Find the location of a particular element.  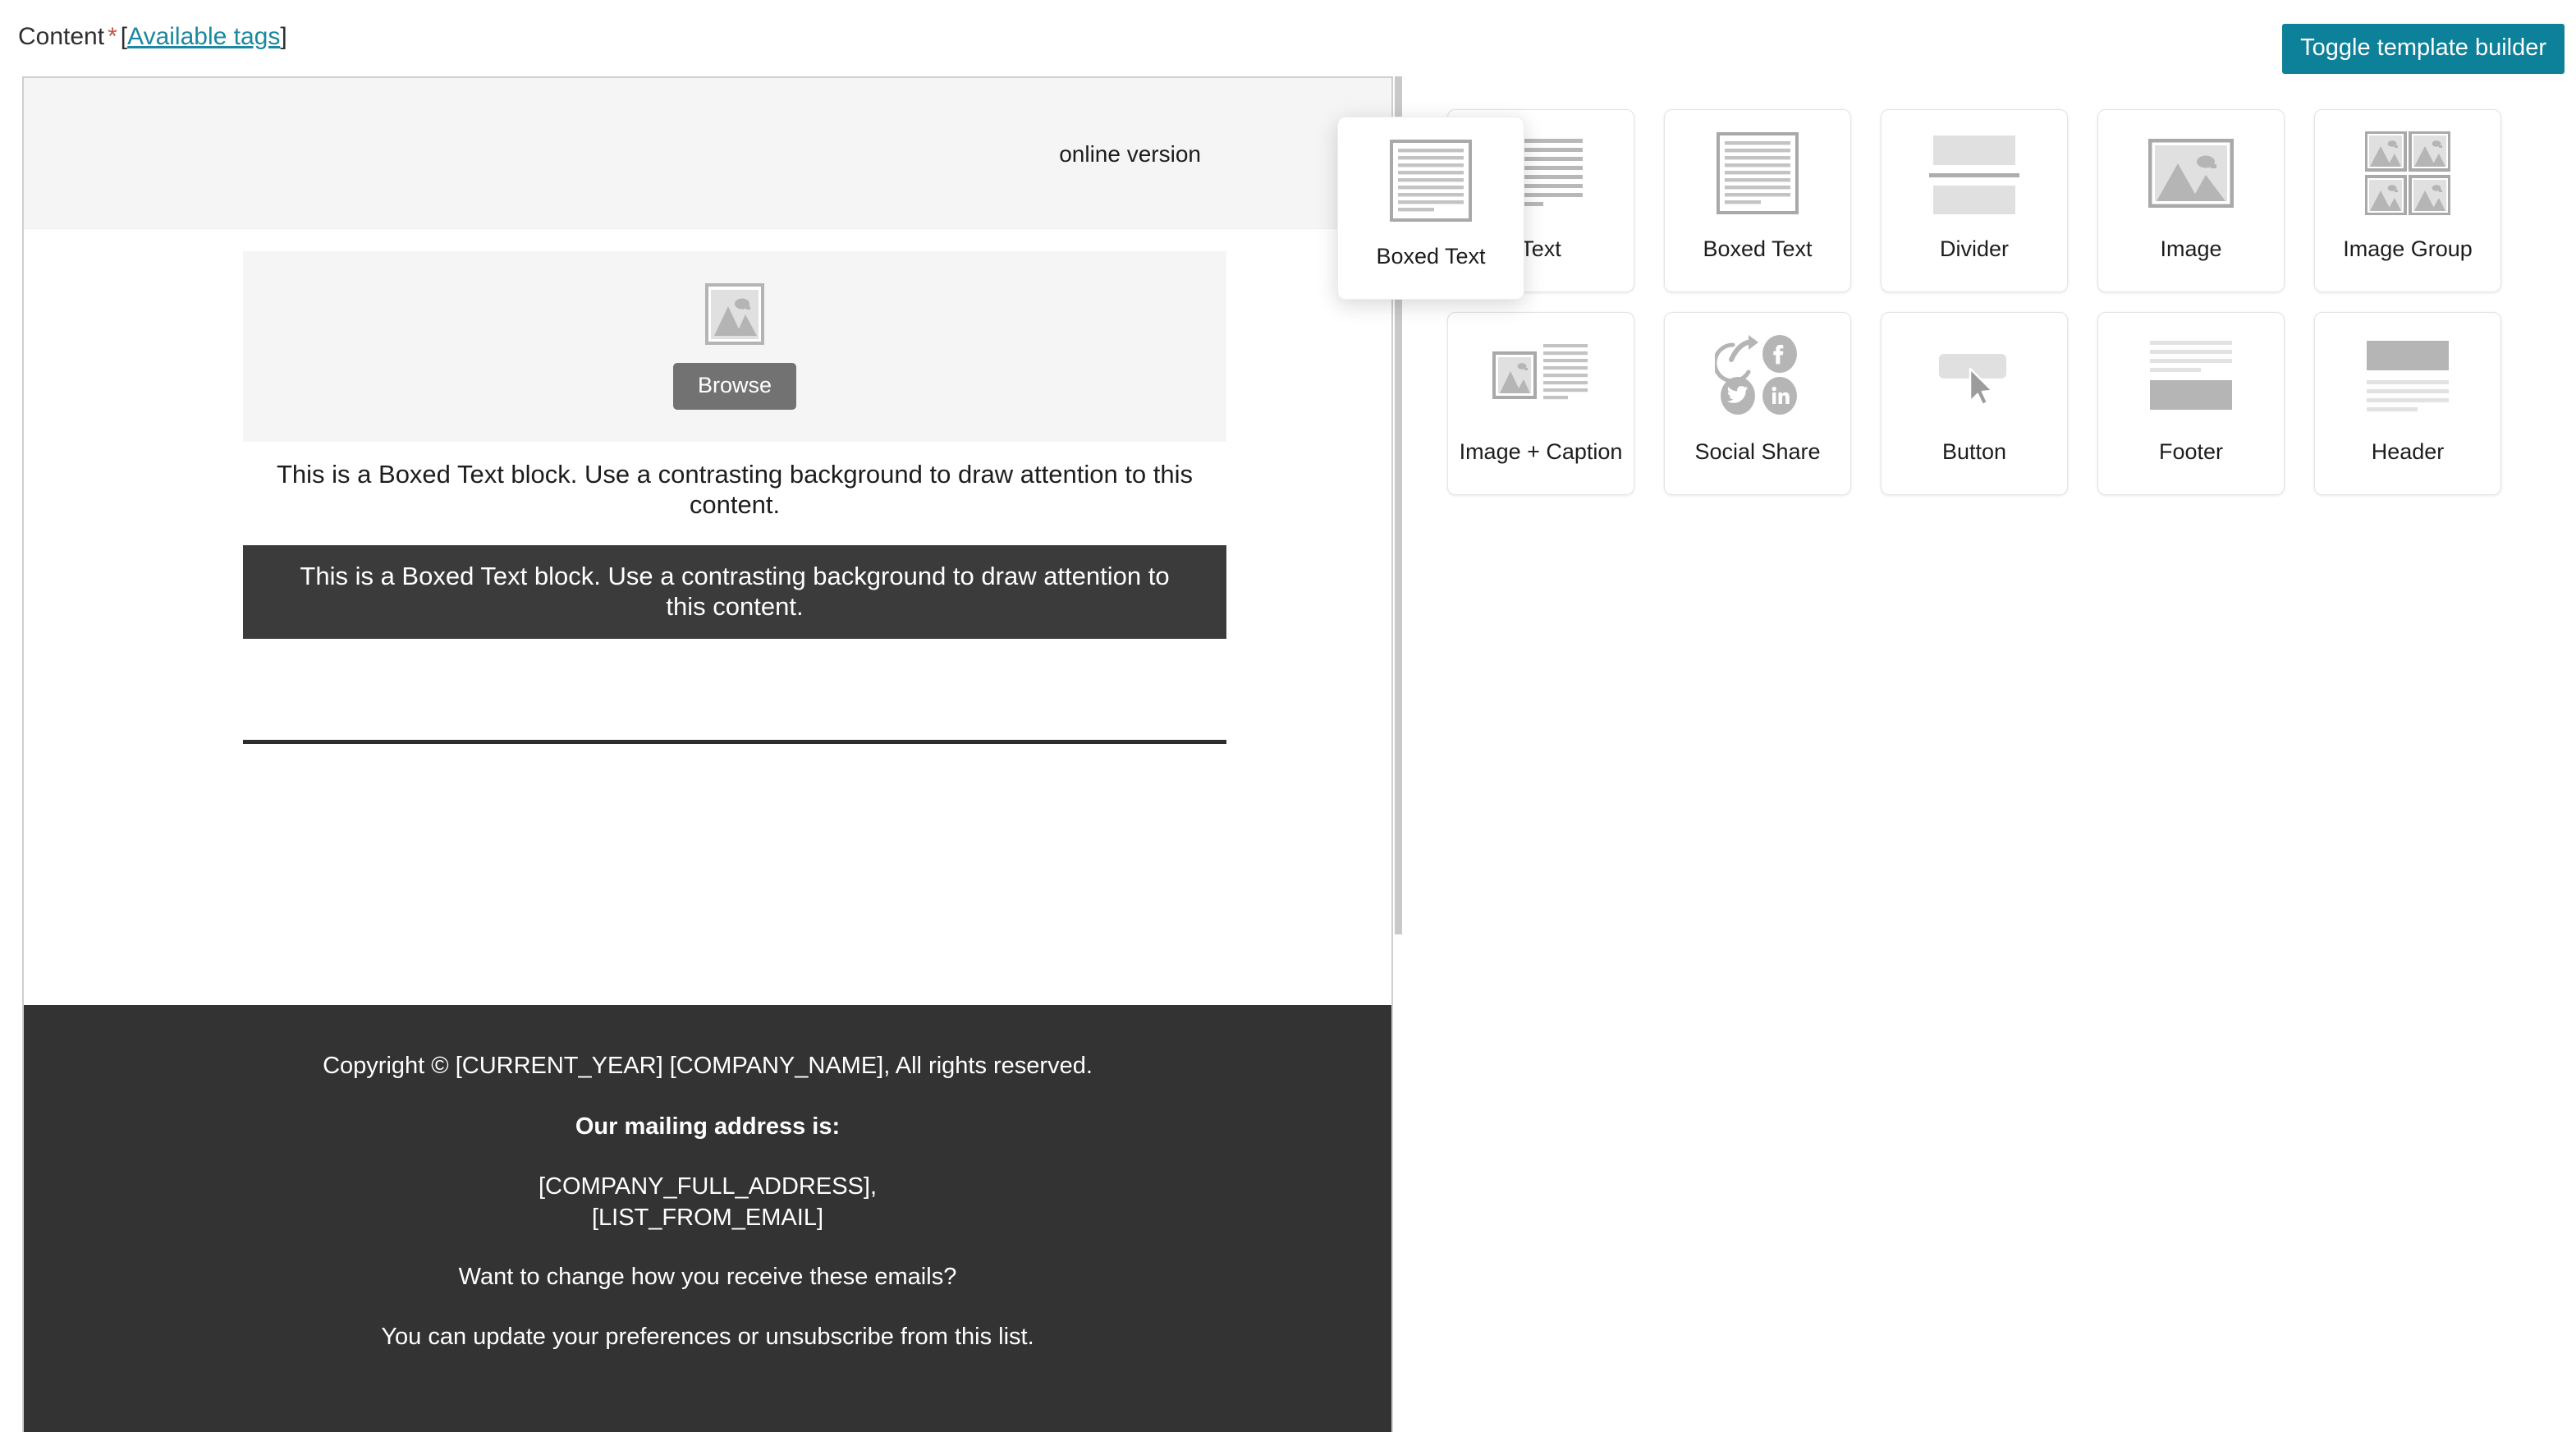

footer-address-line1: [COMPANY_FULL_ADDRESS], is located at coordinates (708, 1186).